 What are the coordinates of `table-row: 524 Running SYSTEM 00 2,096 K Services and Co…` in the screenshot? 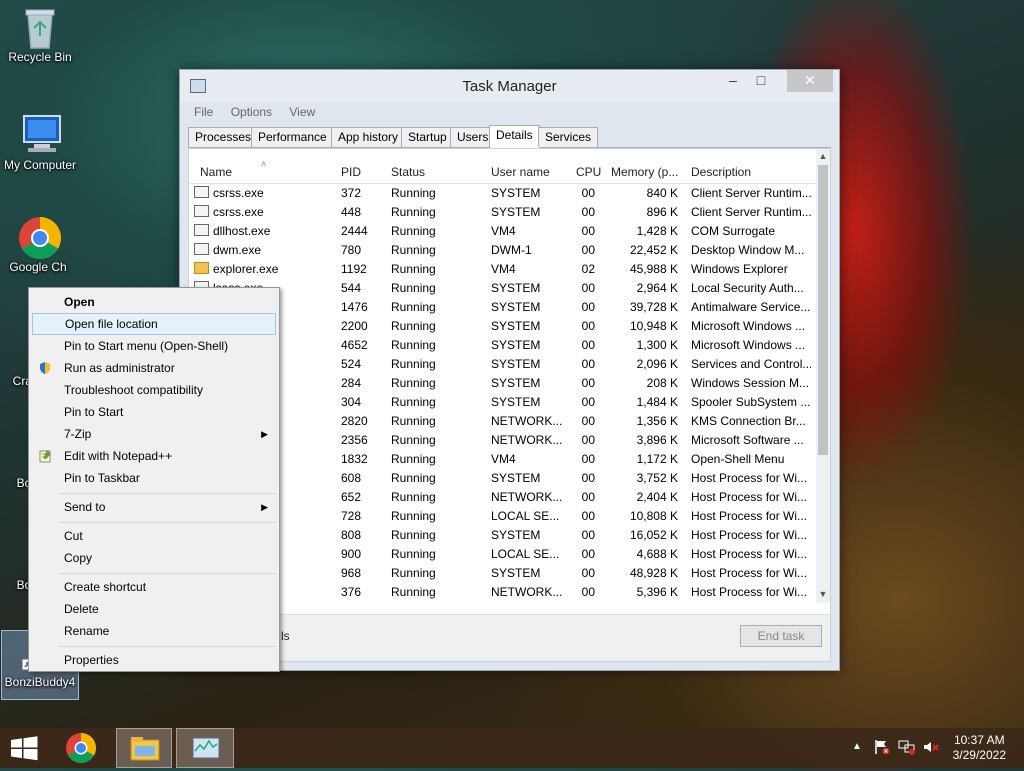 It's located at (502, 364).